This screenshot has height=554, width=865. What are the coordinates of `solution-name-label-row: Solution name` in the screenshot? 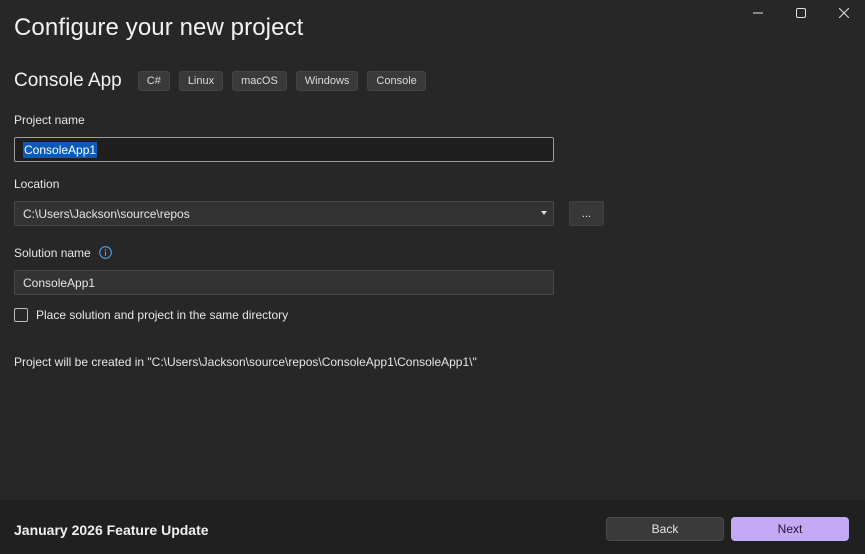 It's located at (63, 253).